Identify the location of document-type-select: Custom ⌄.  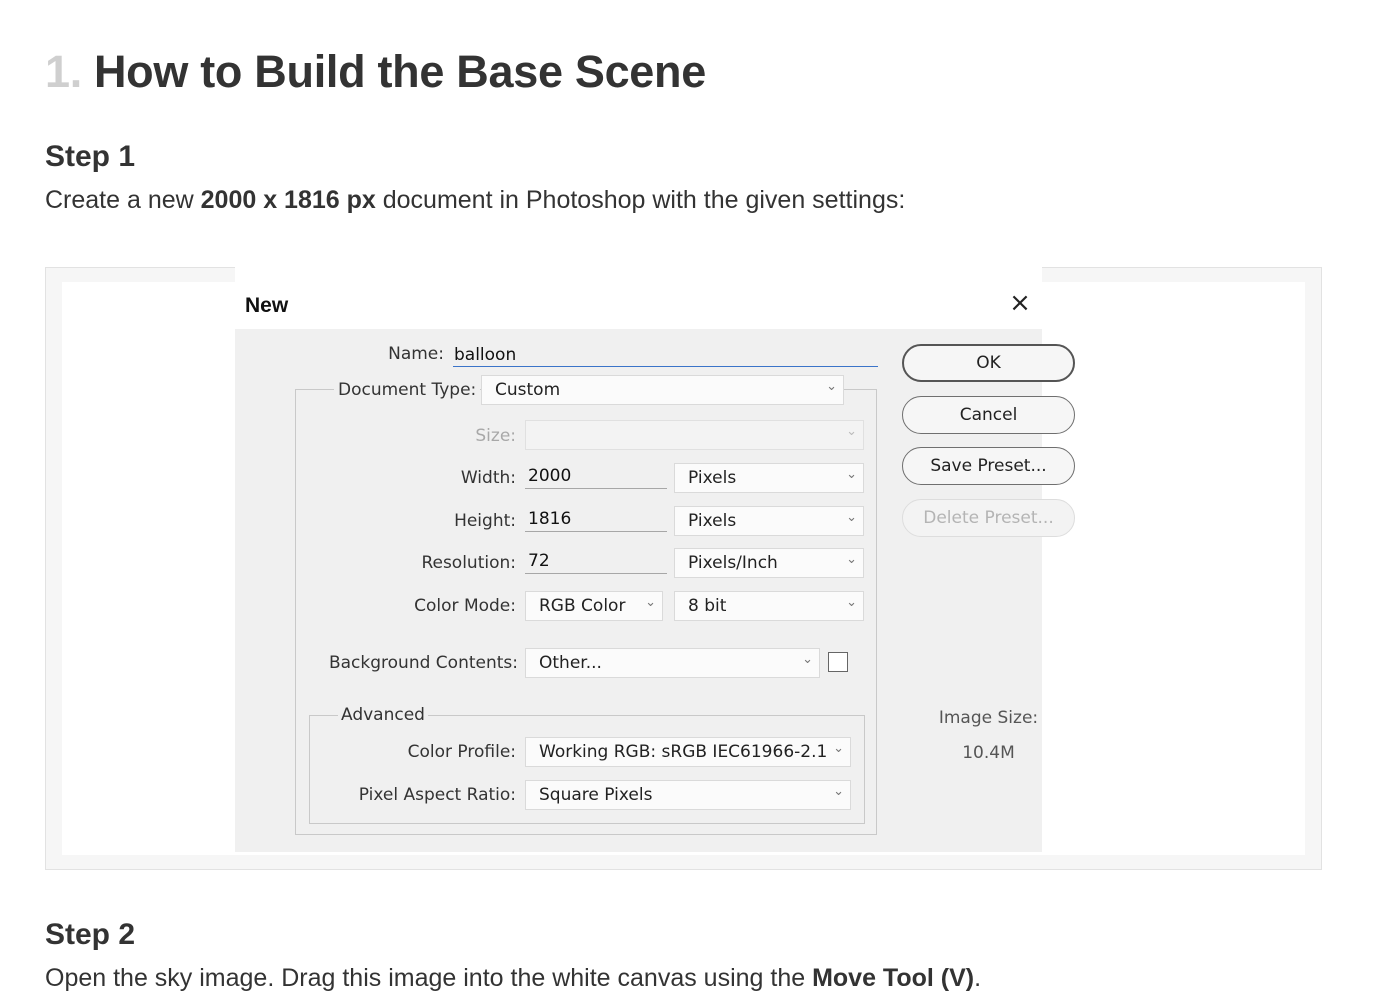
(662, 390).